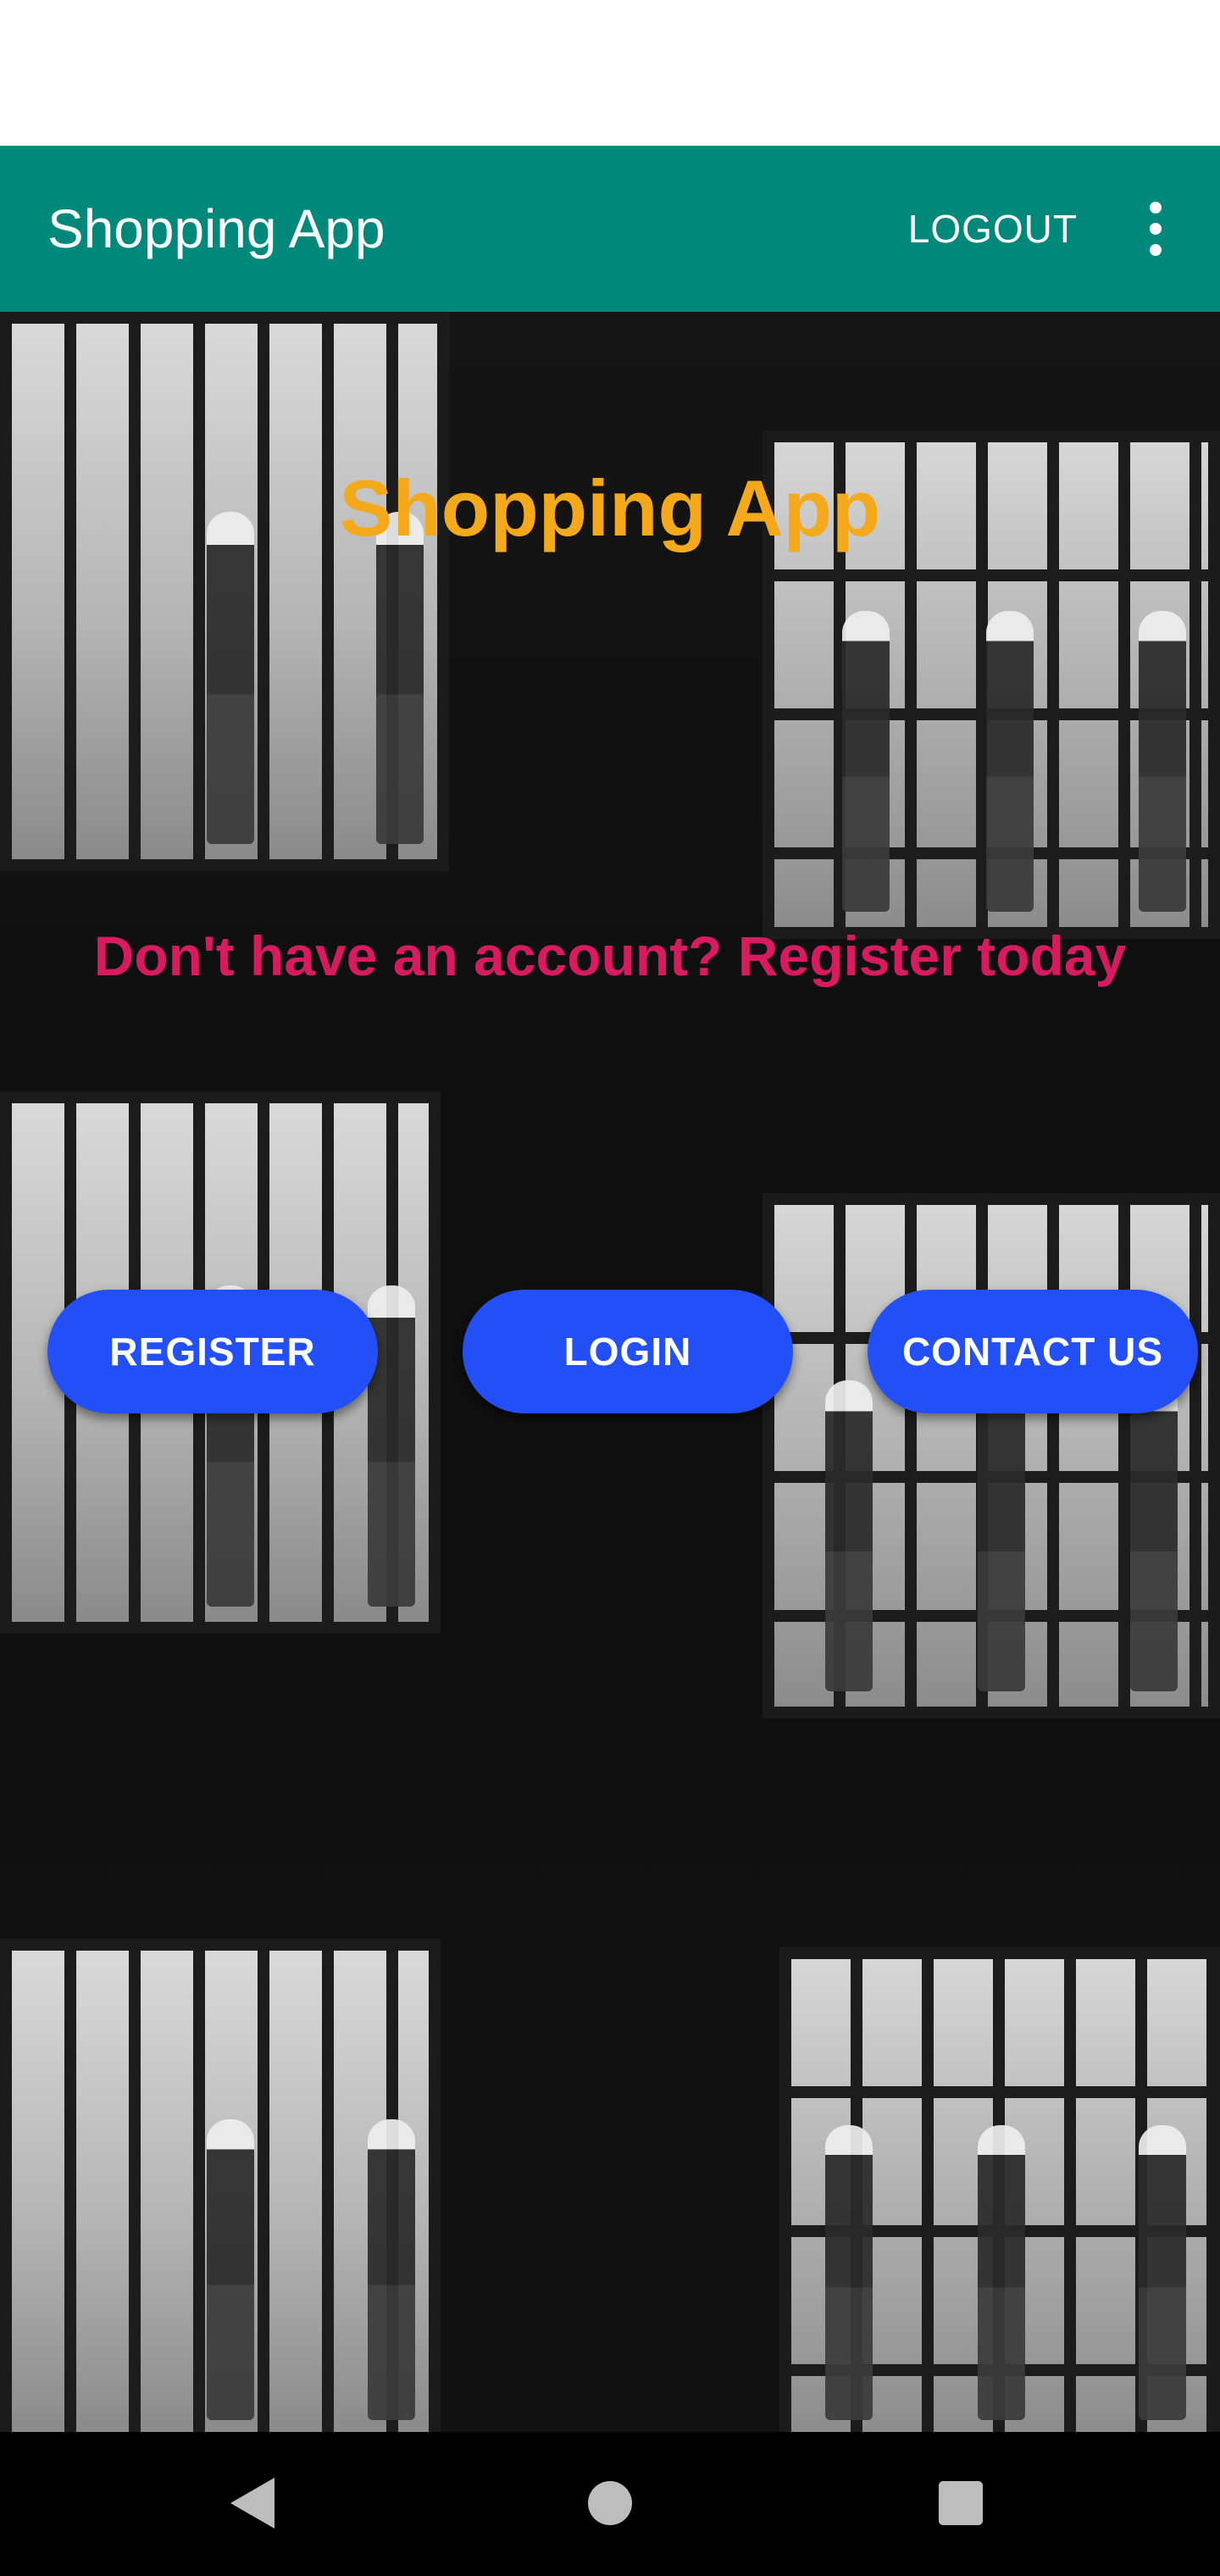 This screenshot has width=1220, height=2576. Describe the element at coordinates (610, 508) in the screenshot. I see `hero-title: Shopping App` at that location.